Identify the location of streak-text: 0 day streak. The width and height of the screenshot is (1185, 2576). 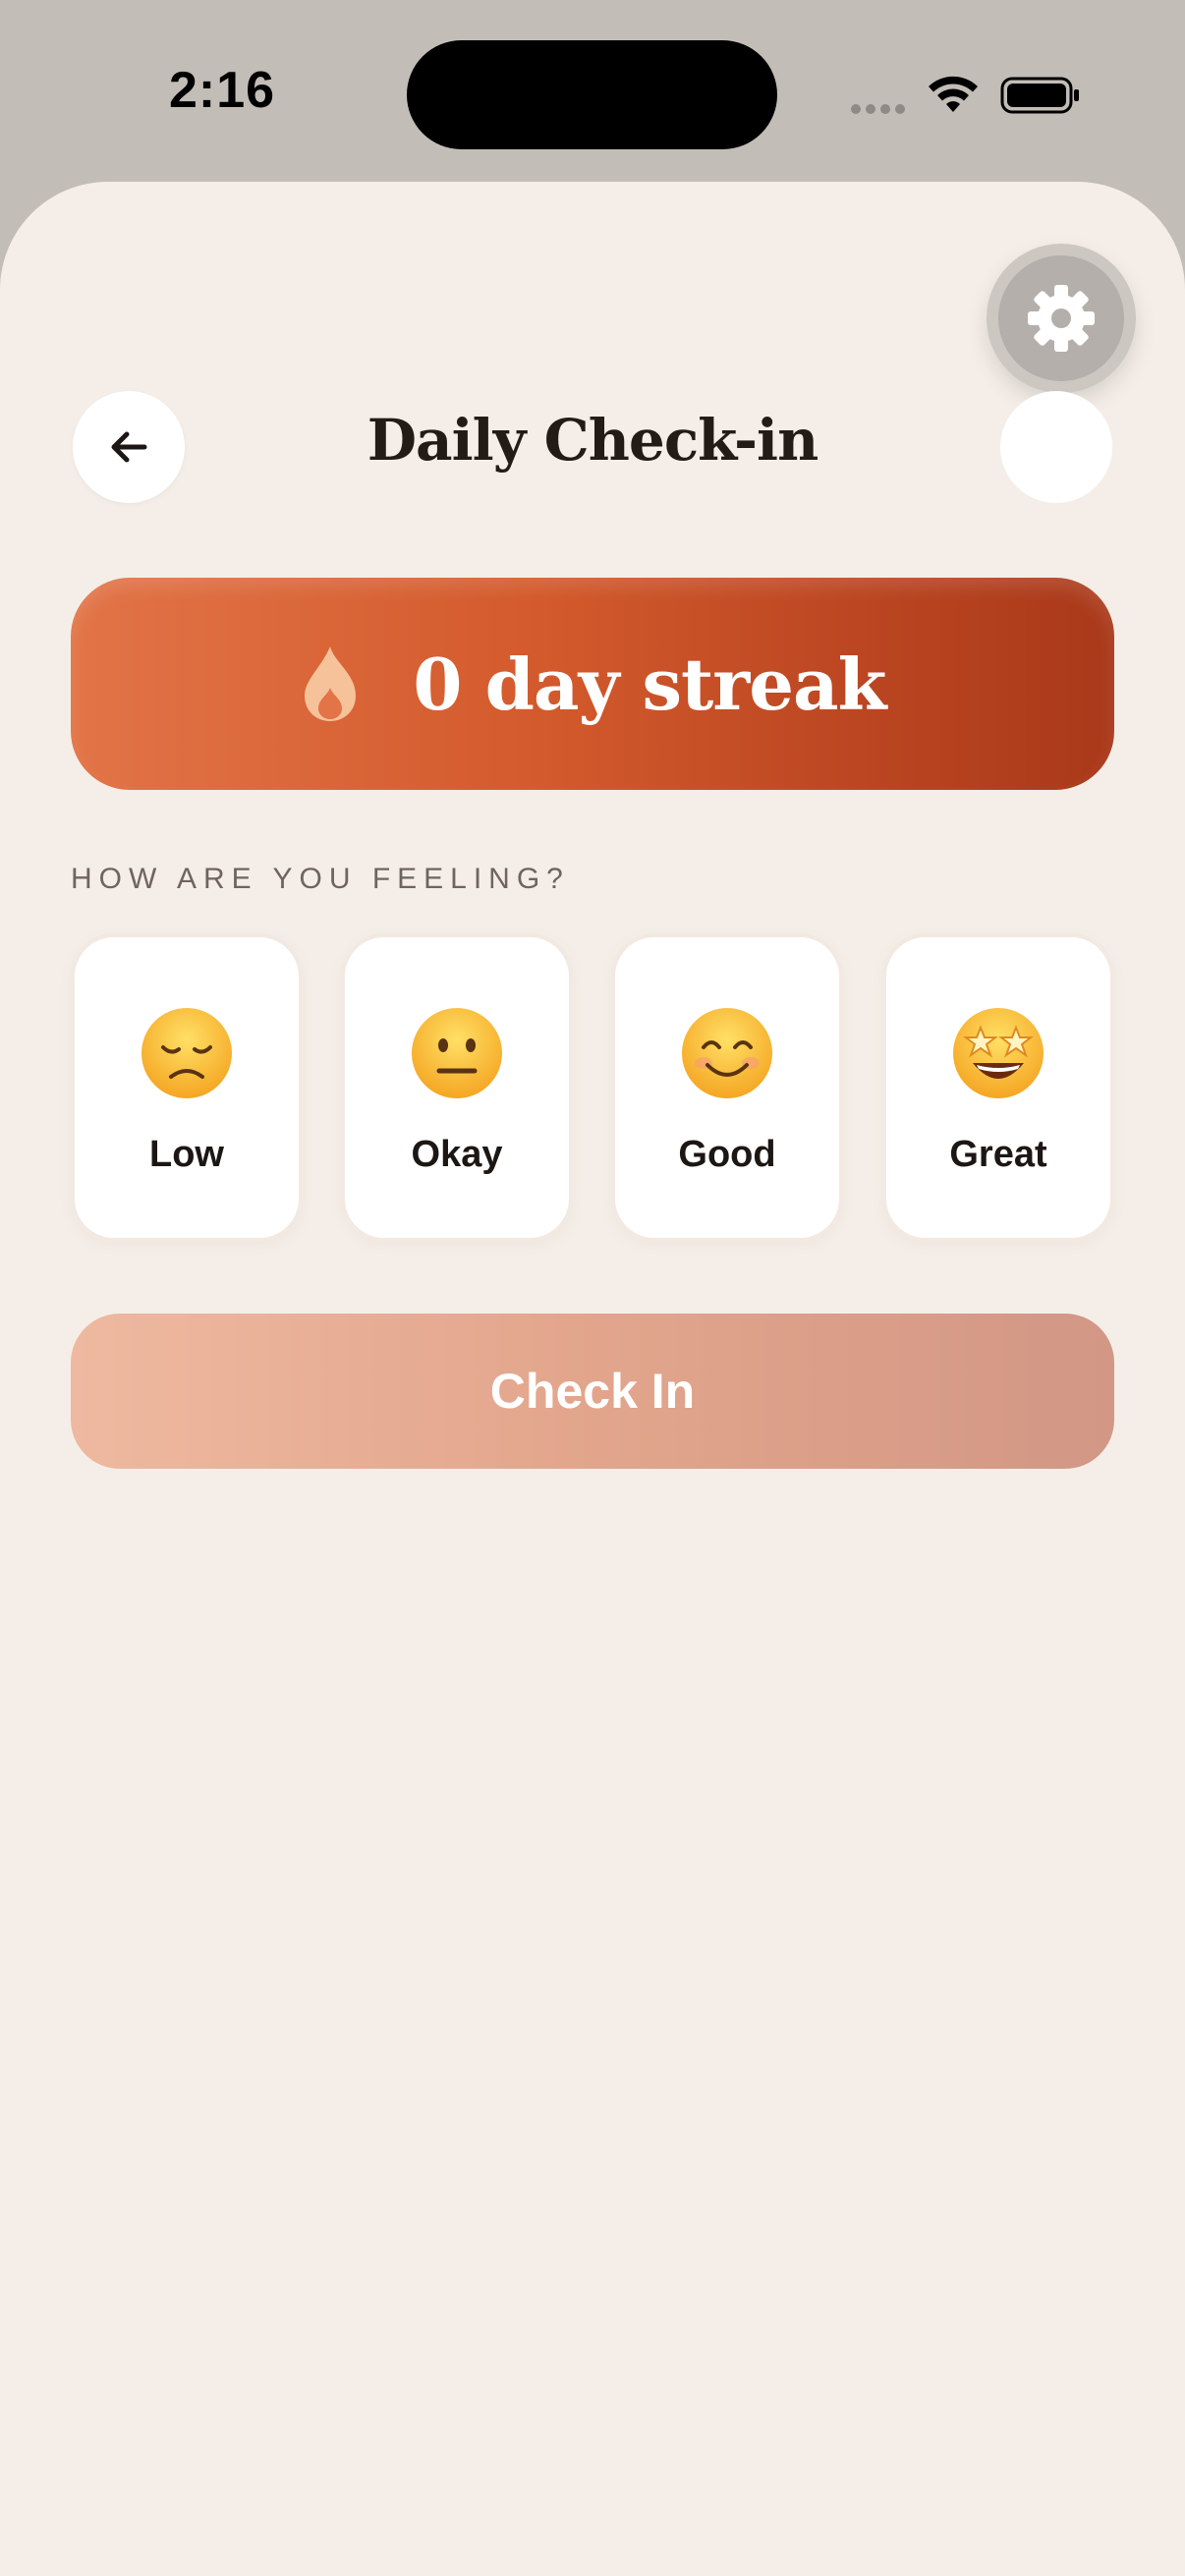
(650, 684).